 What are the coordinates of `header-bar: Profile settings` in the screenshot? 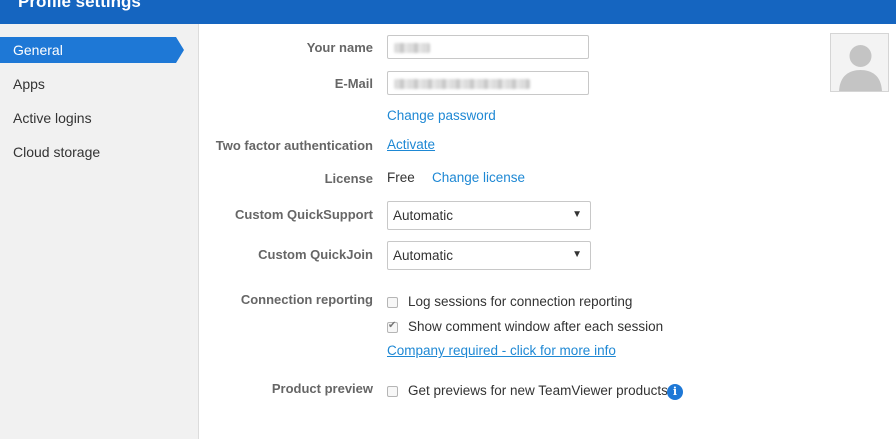 It's located at (448, 12).